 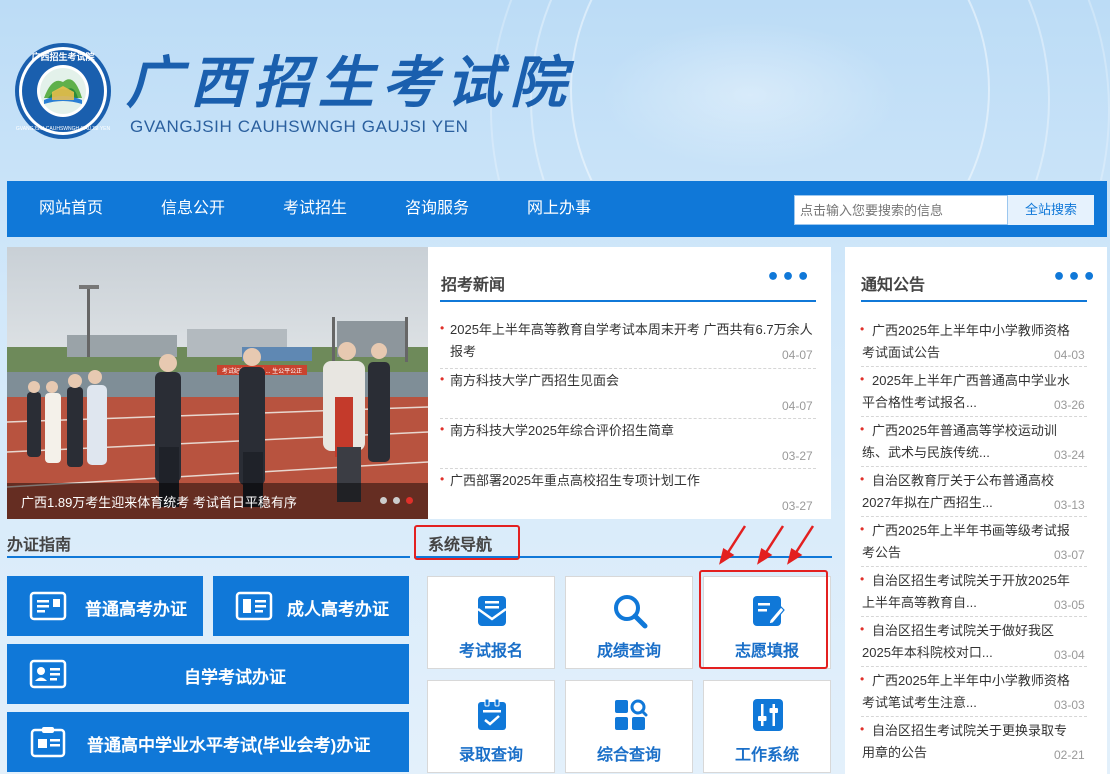 What do you see at coordinates (562, 430) in the screenshot?
I see `news-item-text: 南方科技大学2025年综合评价招生简章` at bounding box center [562, 430].